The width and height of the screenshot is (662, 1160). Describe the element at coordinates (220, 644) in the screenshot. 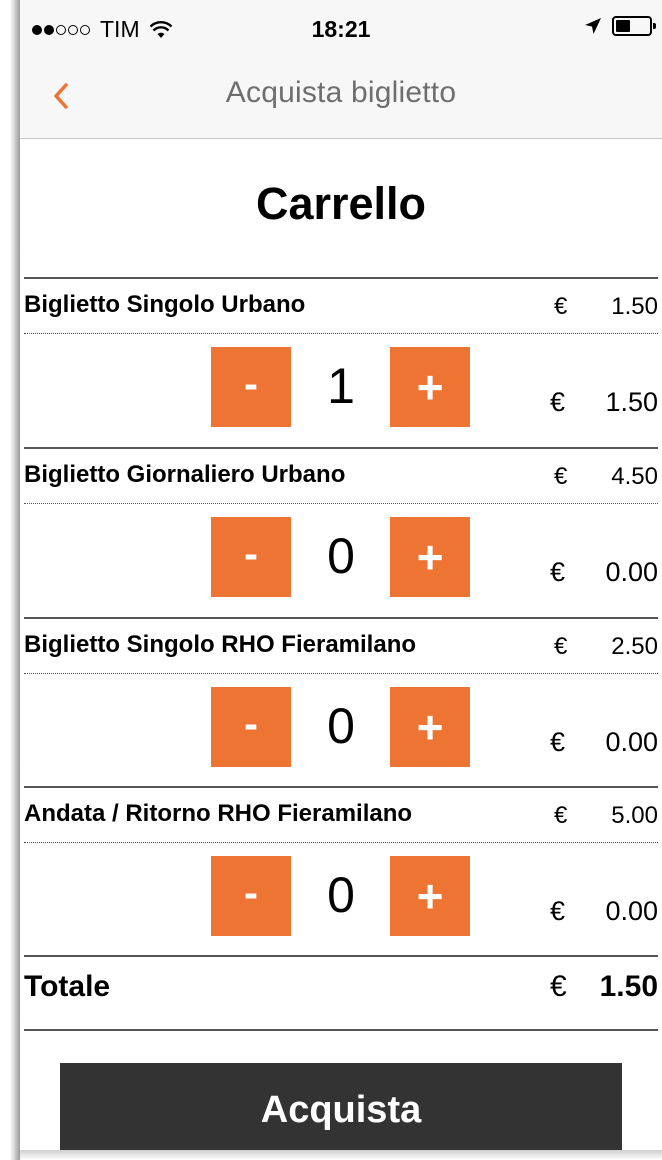

I see `item-name: Biglietto Singolo RHO Fieramilano` at that location.